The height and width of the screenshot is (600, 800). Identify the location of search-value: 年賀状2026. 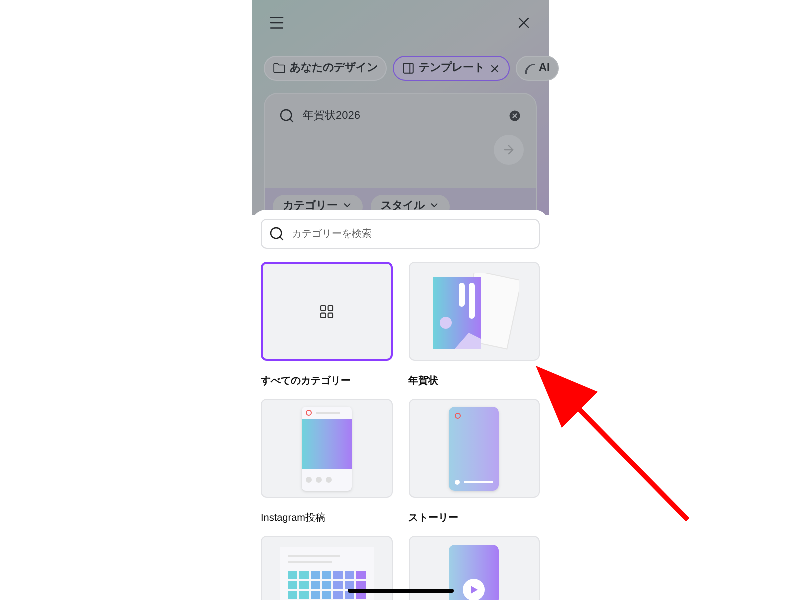
(401, 116).